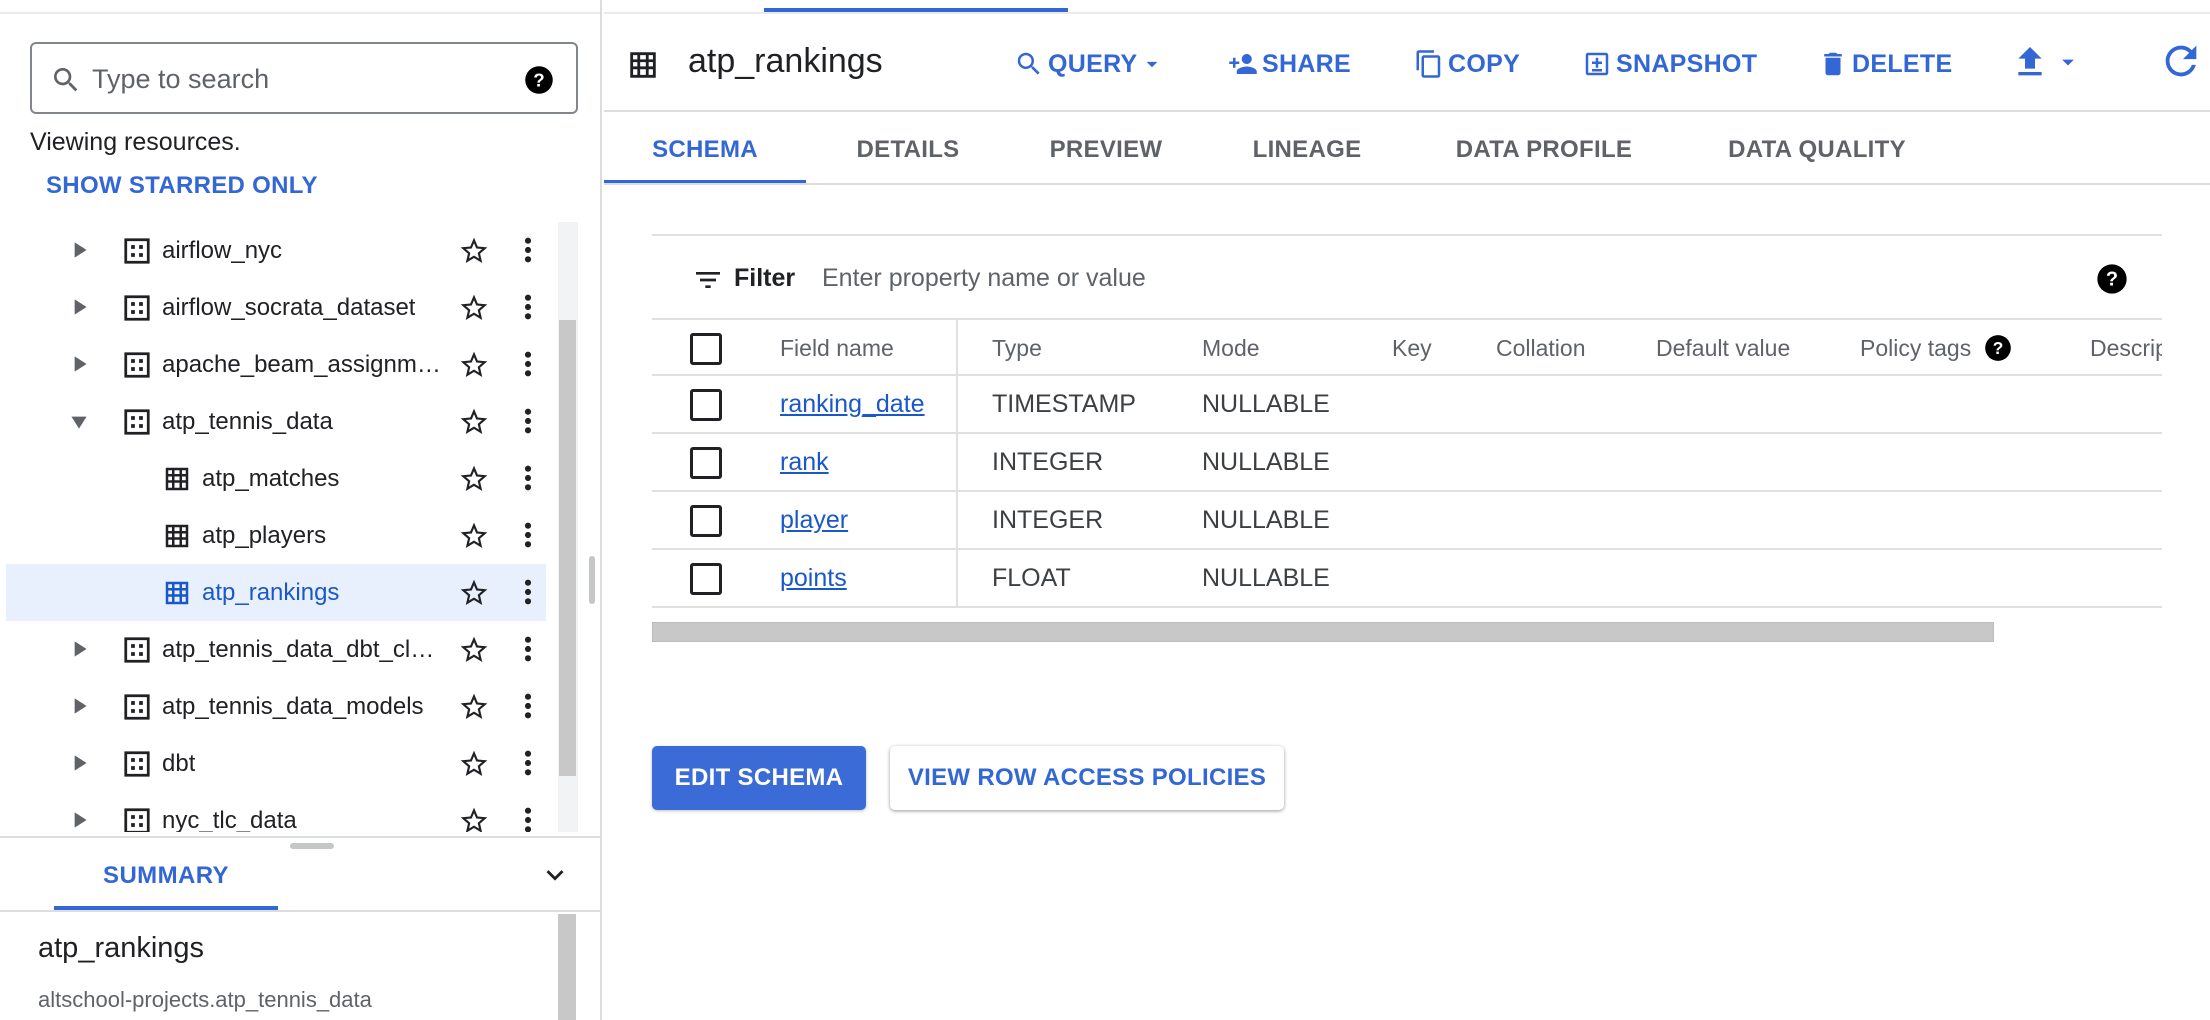 Image resolution: width=2210 pixels, height=1020 pixels. Describe the element at coordinates (1307, 157) in the screenshot. I see `tab-lineage: LINEAGE` at that location.